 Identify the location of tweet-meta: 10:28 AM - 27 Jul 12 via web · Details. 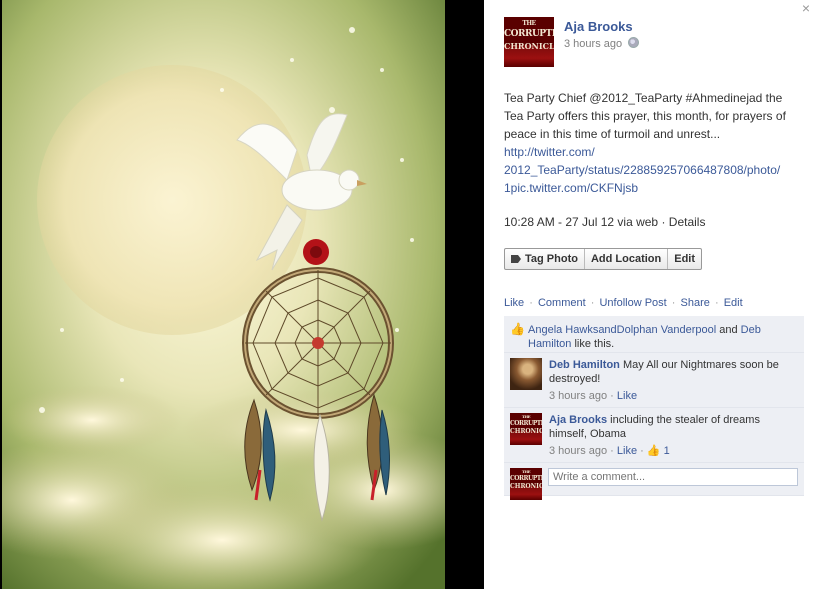
(605, 222).